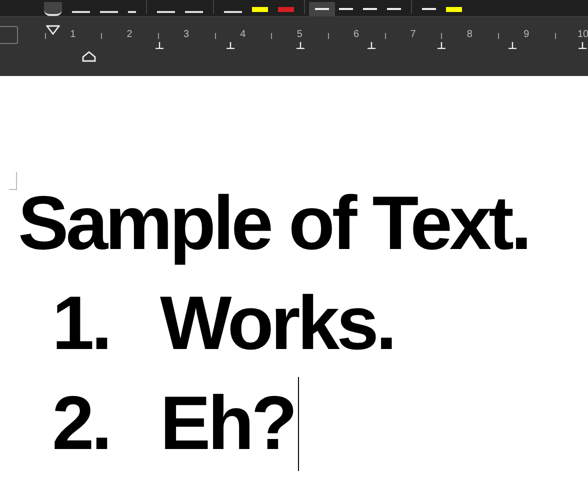 The image size is (588, 495). I want to click on ruler-number: 9, so click(527, 35).